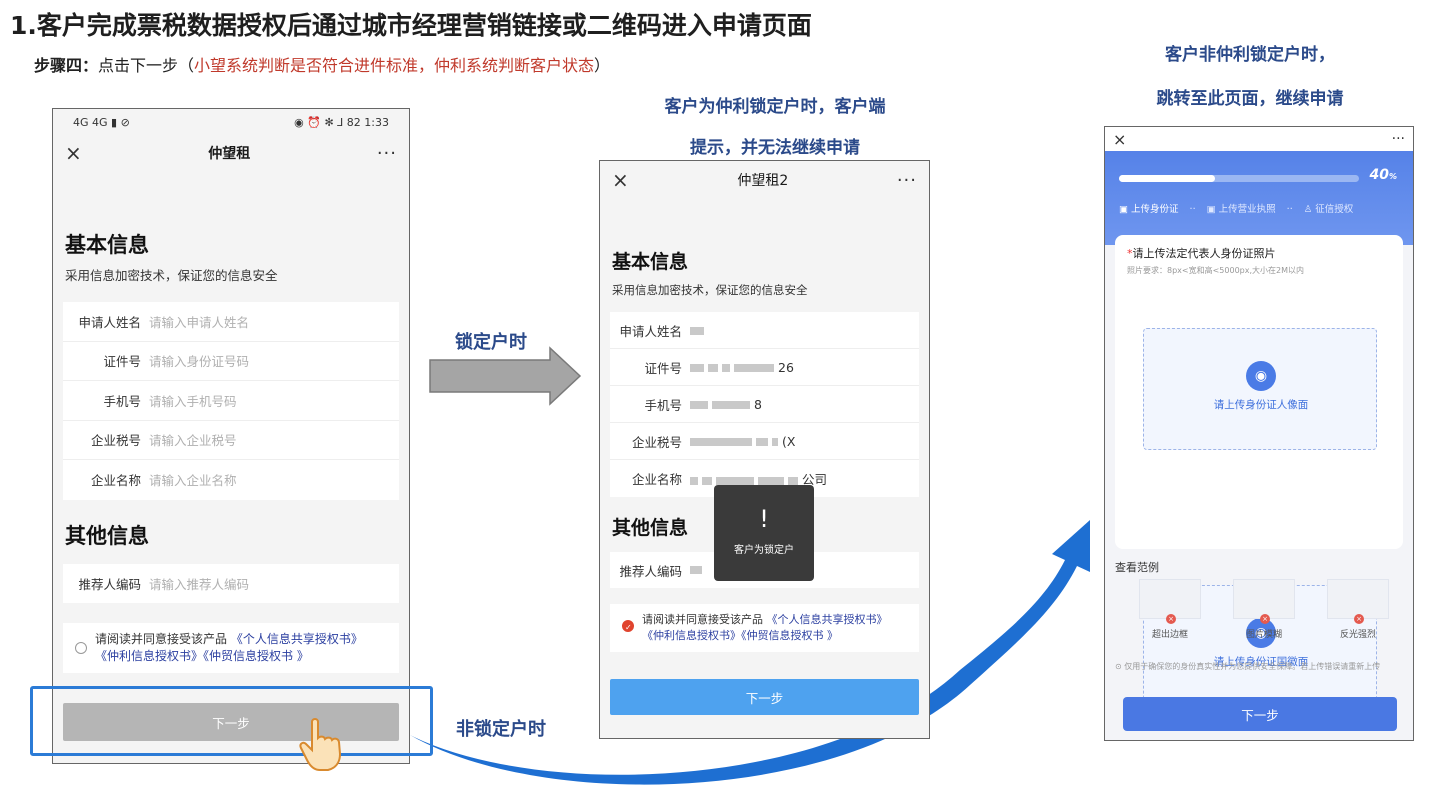  I want to click on form-row-phone: 手机号 8, so click(764, 404).